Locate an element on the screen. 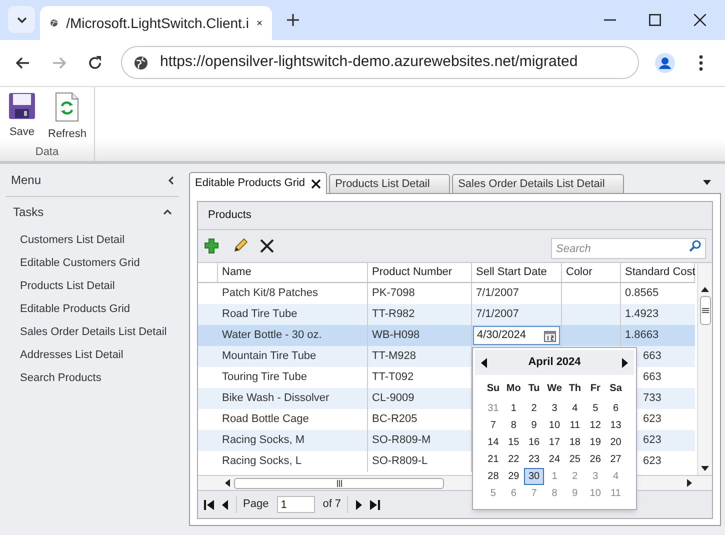 The image size is (725, 535). table-cell: Racing Socks, L is located at coordinates (293, 461).